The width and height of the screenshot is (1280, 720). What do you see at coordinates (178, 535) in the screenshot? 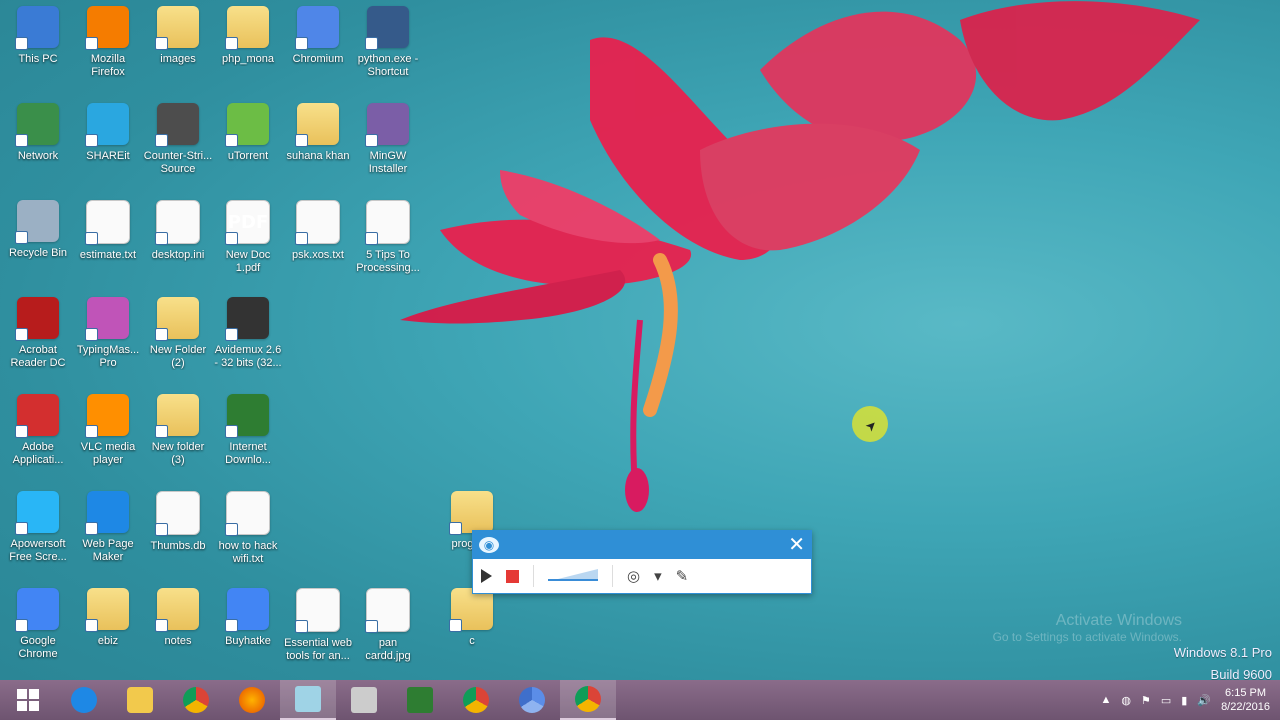
I see `desktop-icon: Thumbs.db` at bounding box center [178, 535].